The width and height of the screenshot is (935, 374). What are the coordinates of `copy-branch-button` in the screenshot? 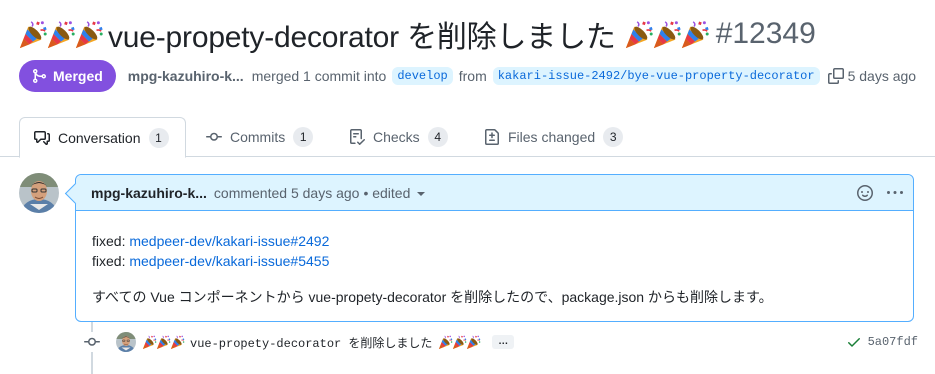 It's located at (835, 76).